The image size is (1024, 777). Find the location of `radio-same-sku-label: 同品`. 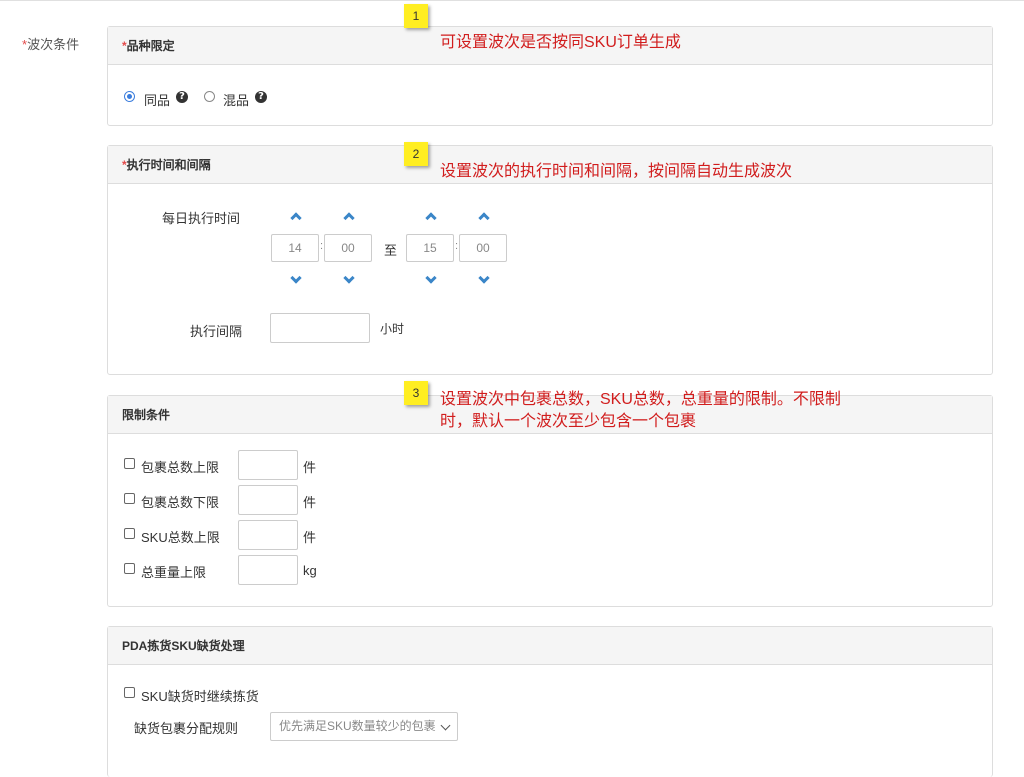

radio-same-sku-label: 同品 is located at coordinates (157, 100).